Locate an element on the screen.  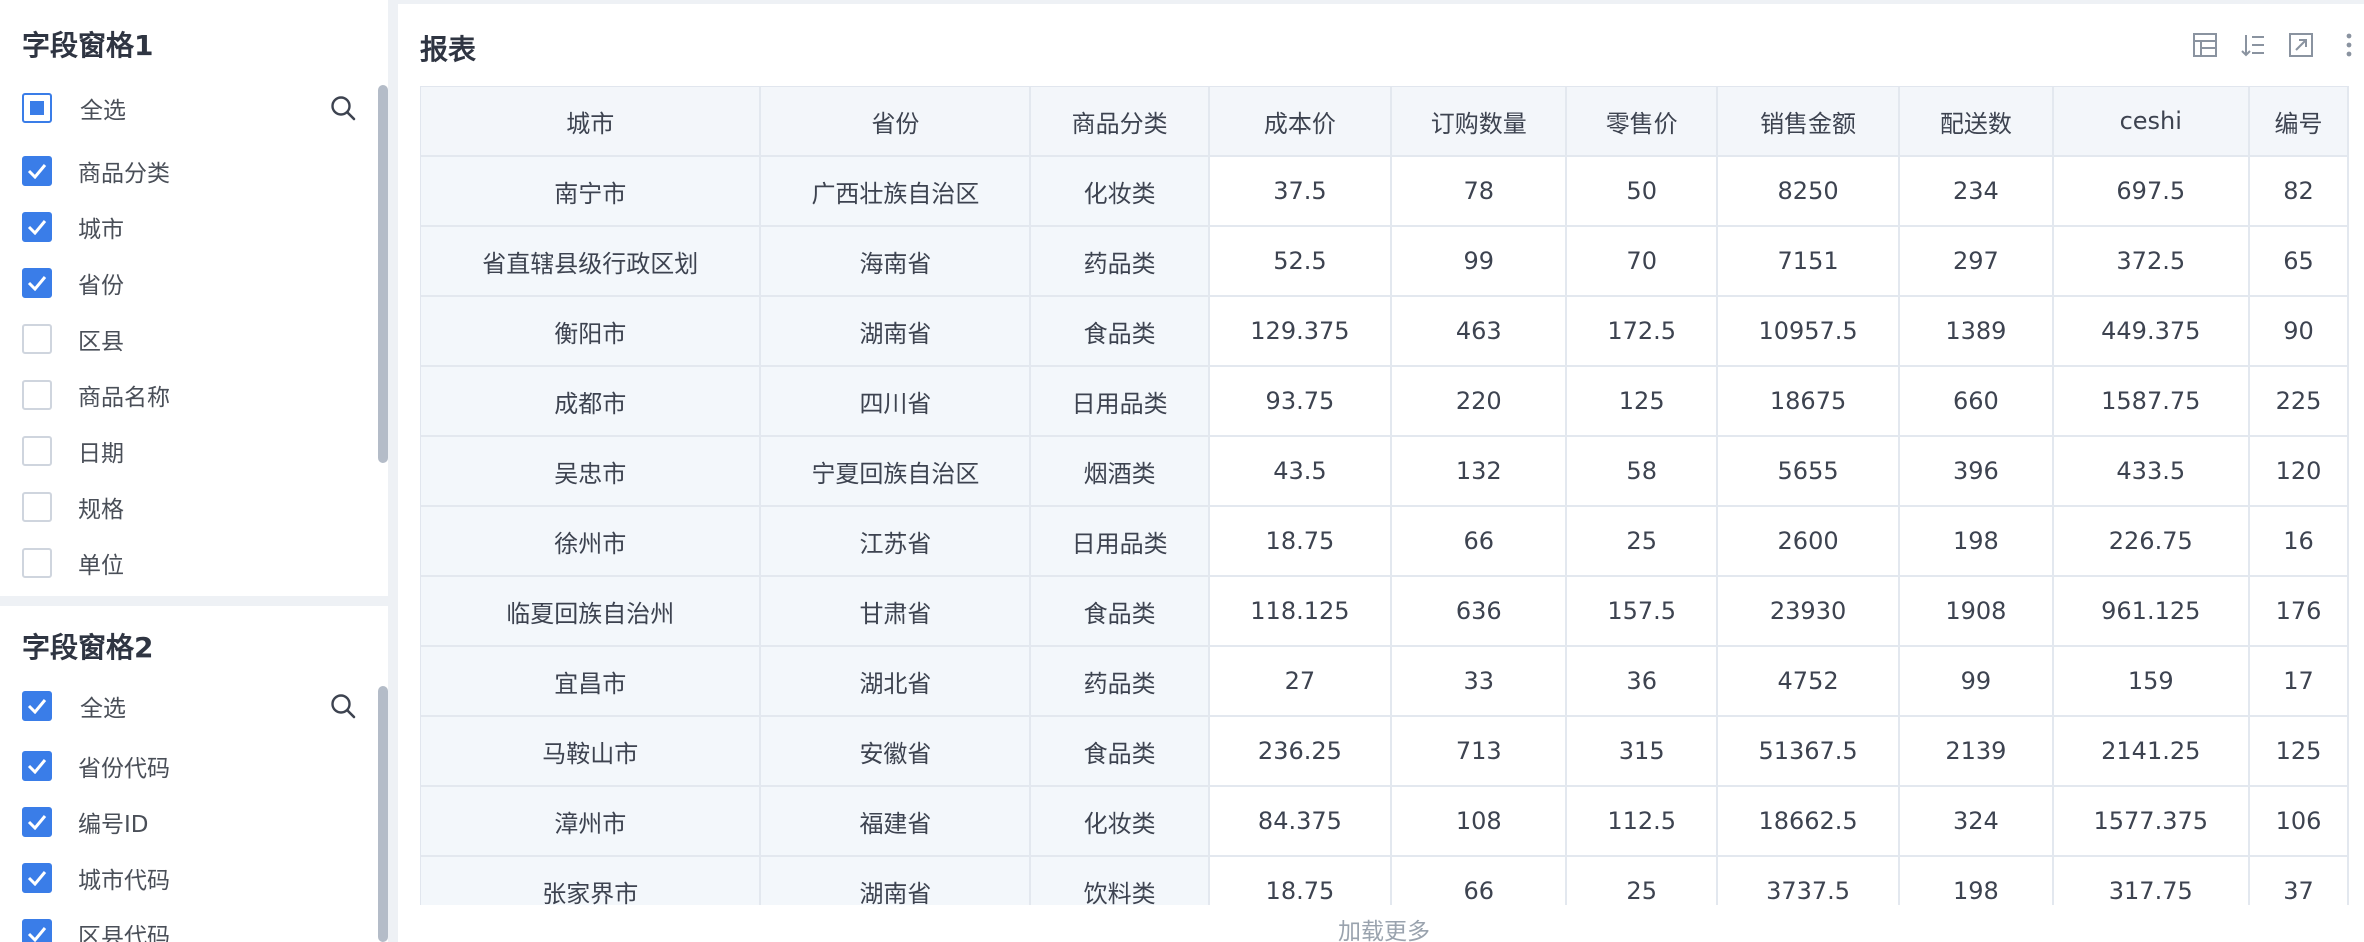
field-item: 城市 is located at coordinates (73, 227).